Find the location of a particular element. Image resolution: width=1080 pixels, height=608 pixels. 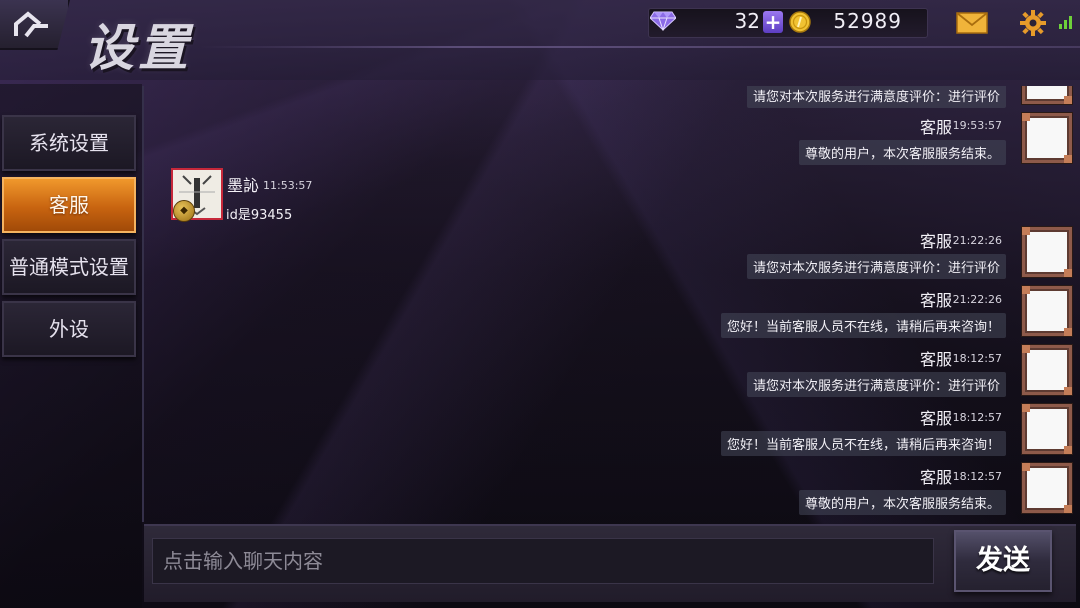

page-title: 设置 is located at coordinates (138, 48).